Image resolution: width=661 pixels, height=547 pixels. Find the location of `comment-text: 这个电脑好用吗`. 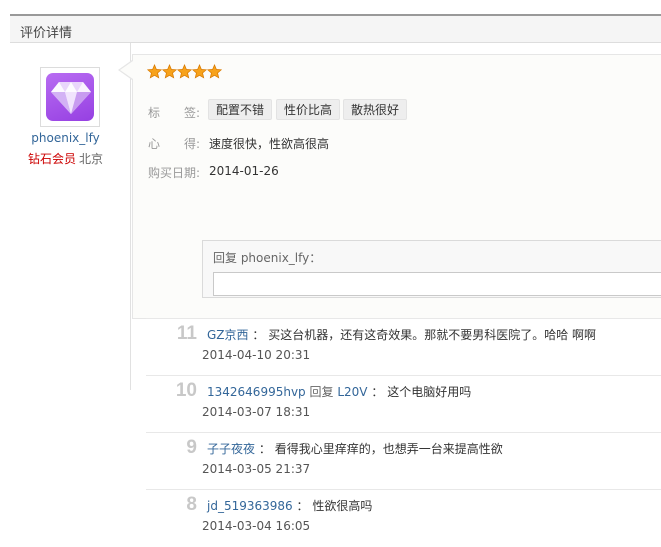

comment-text: 这个电脑好用吗 is located at coordinates (429, 392).